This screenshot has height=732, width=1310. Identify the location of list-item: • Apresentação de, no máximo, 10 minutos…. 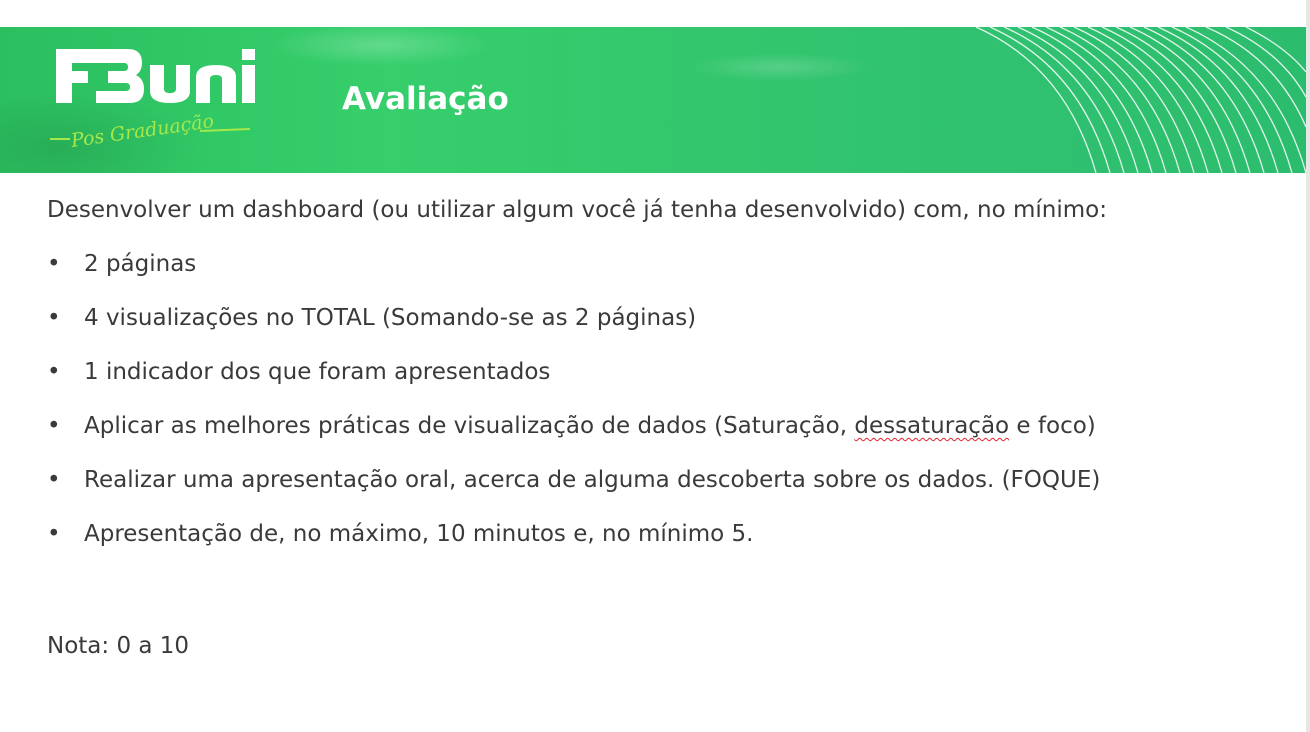
(662, 534).